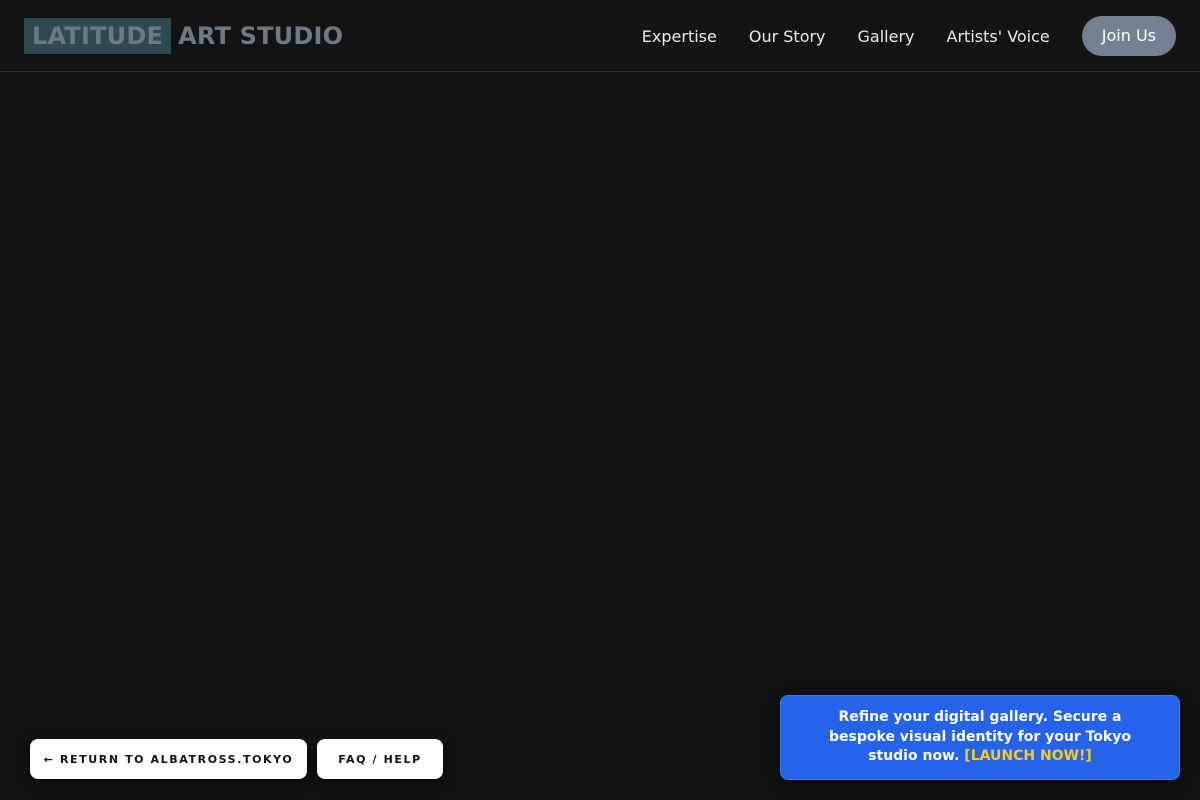  What do you see at coordinates (168, 759) in the screenshot?
I see `return-to-albatross-button: ← RETURN TO ALBATROSS.TOKYO` at bounding box center [168, 759].